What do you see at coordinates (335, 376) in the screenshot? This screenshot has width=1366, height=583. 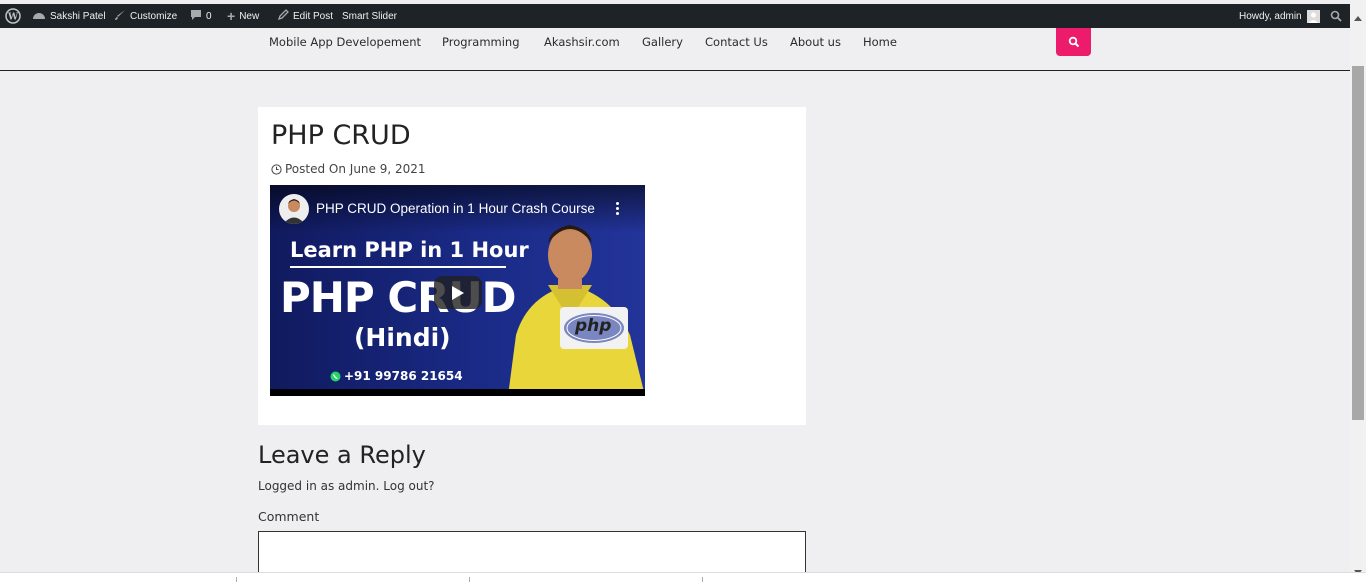 I see `whatsapp-icon` at bounding box center [335, 376].